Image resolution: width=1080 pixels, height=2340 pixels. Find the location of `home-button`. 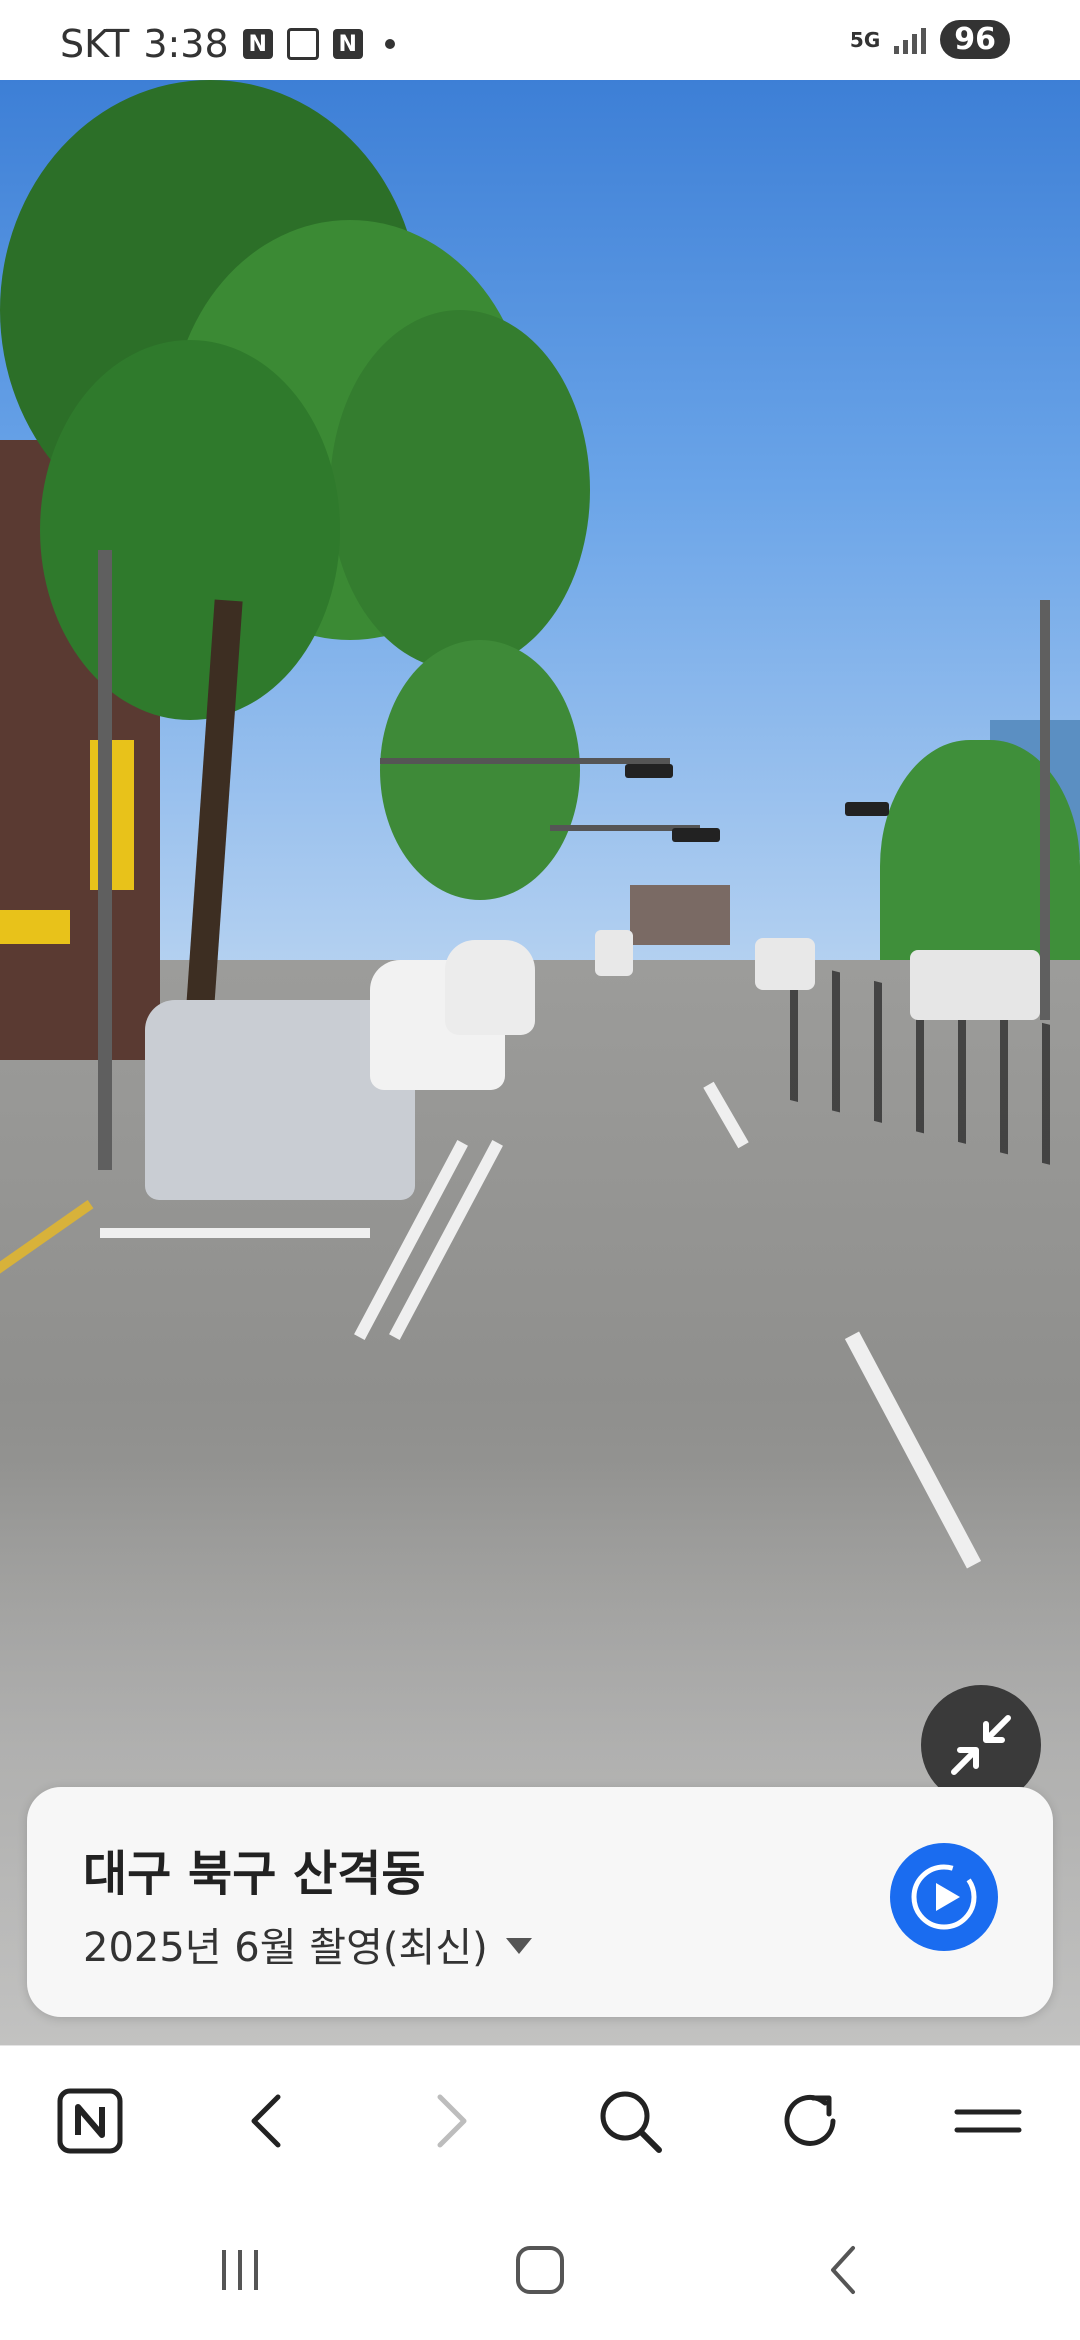

home-button is located at coordinates (540, 2270).